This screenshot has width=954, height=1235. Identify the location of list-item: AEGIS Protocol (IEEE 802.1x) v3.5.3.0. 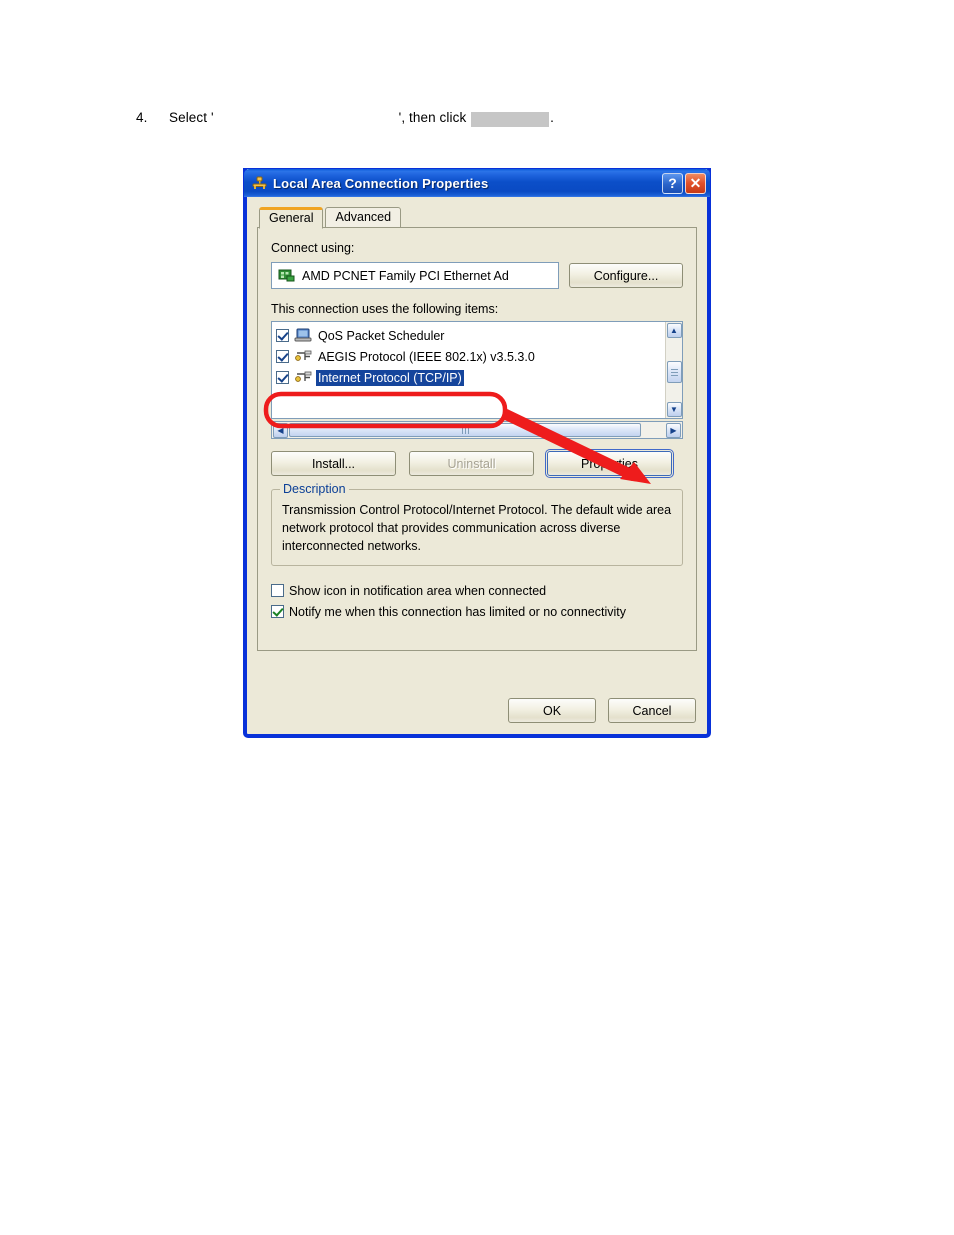
(470, 356).